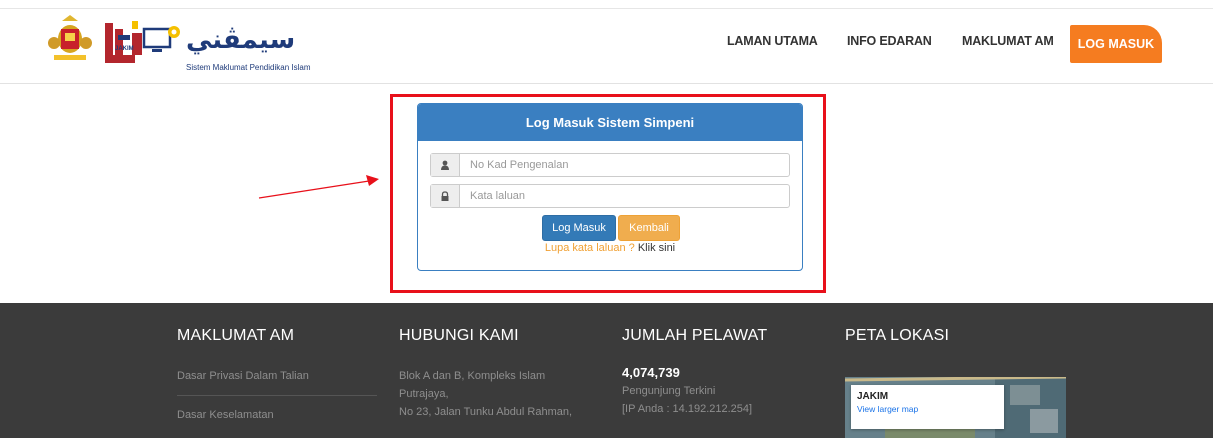 Image resolution: width=1213 pixels, height=438 pixels. I want to click on log-masuk-button: Log Masuk, so click(579, 228).